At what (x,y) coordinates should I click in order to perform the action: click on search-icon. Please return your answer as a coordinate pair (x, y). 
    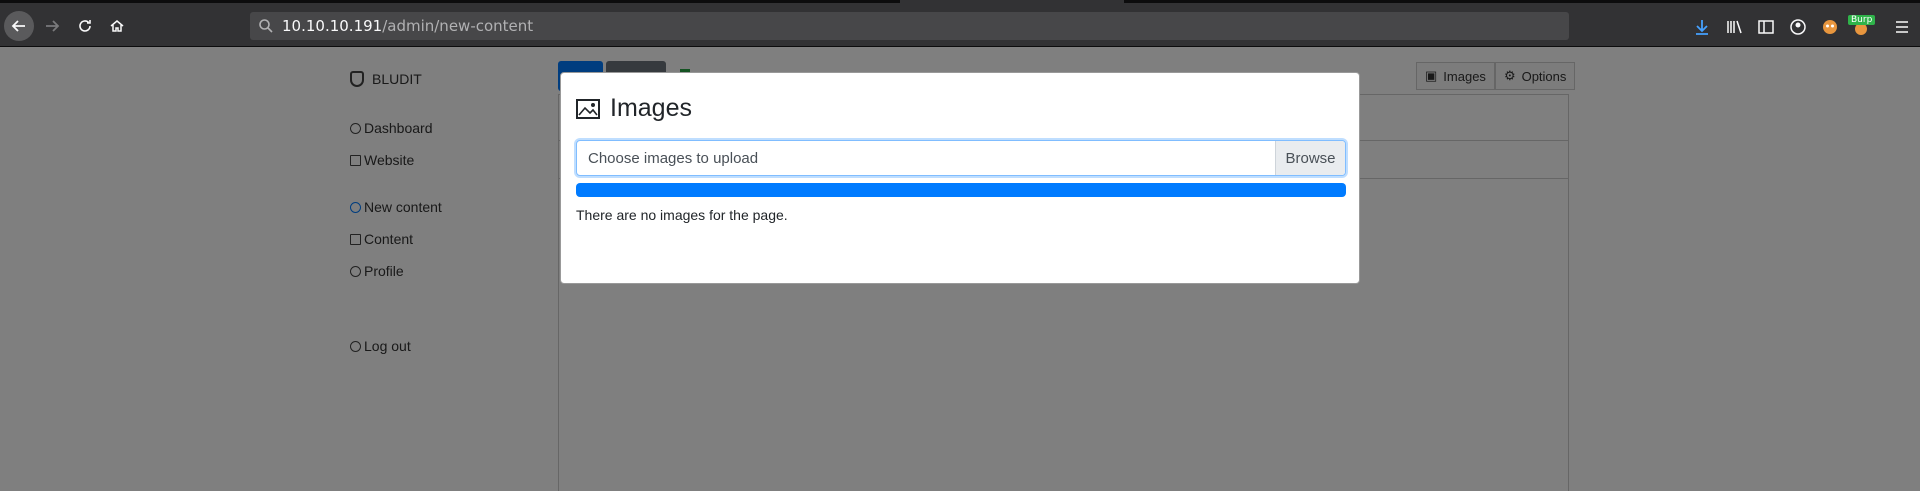
    Looking at the image, I should click on (266, 26).